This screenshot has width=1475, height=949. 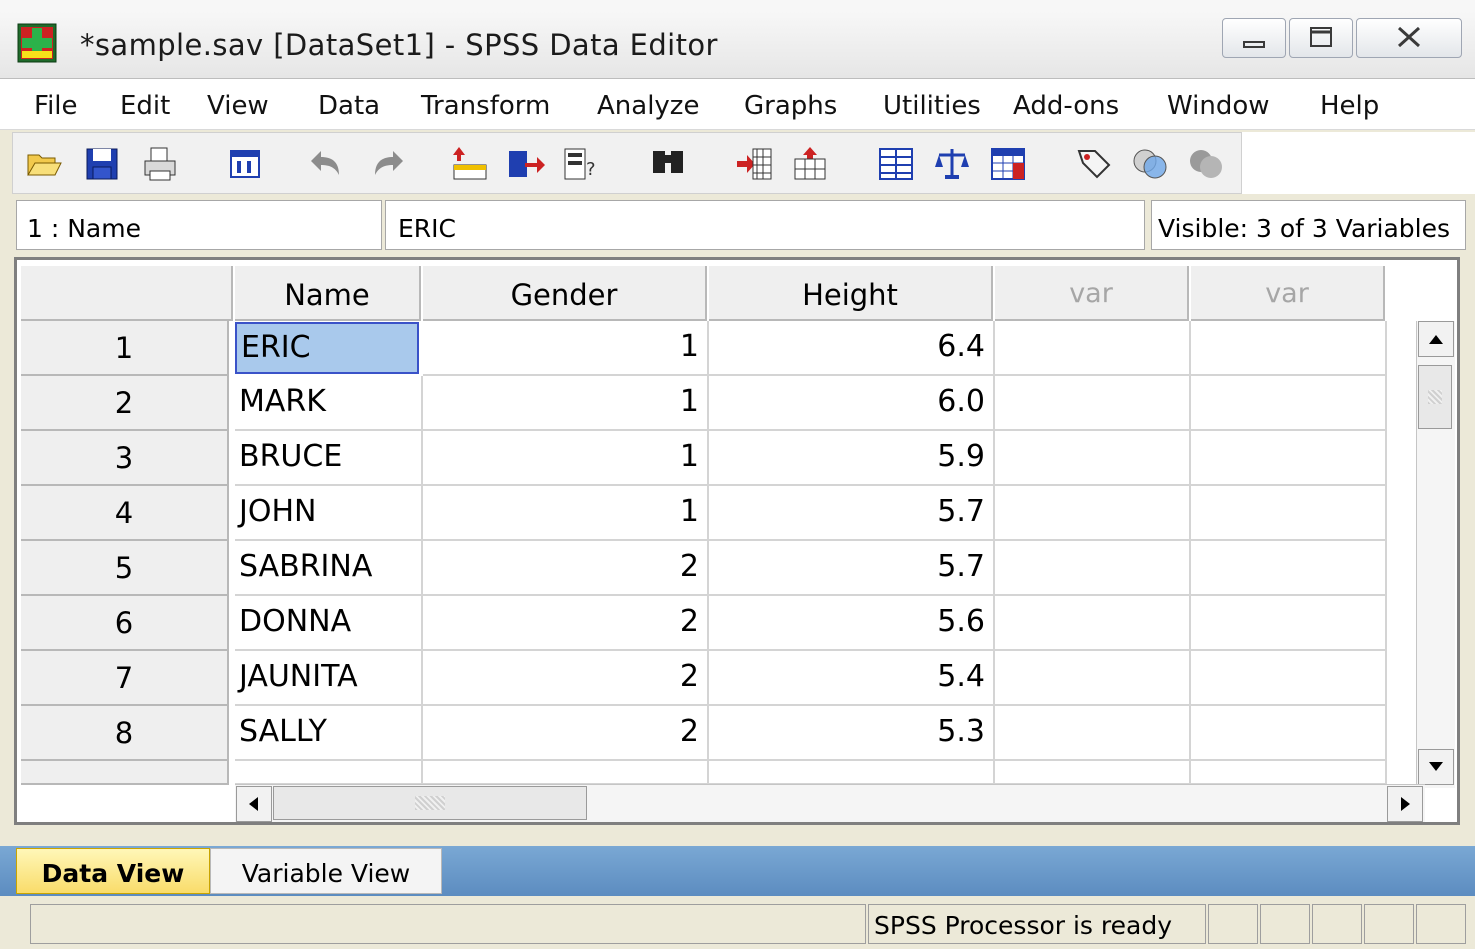 What do you see at coordinates (113, 871) in the screenshot?
I see `tab-data-view: Data View` at bounding box center [113, 871].